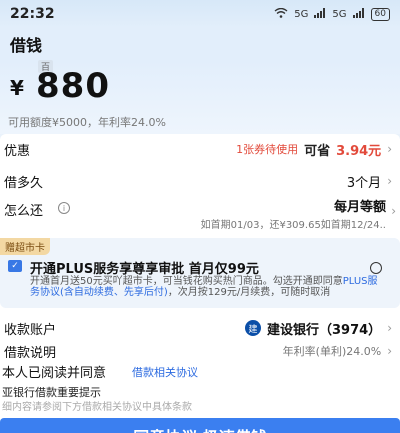 This screenshot has width=400, height=433. What do you see at coordinates (144, 269) in the screenshot?
I see `plus-title: 开通PLUS服务享尊享审批 首月仅99元` at bounding box center [144, 269].